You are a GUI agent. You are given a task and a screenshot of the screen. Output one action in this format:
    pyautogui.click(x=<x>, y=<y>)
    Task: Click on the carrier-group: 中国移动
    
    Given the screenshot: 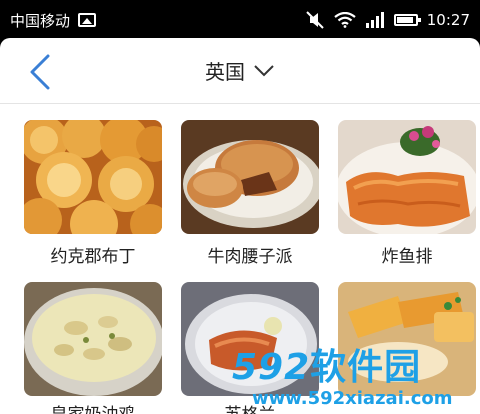 What is the action you would take?
    pyautogui.click(x=53, y=20)
    